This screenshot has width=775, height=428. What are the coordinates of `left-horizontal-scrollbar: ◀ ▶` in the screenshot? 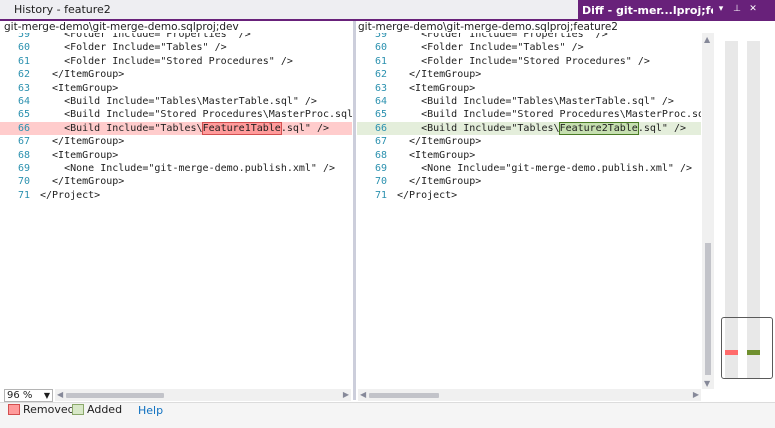 It's located at (203, 395).